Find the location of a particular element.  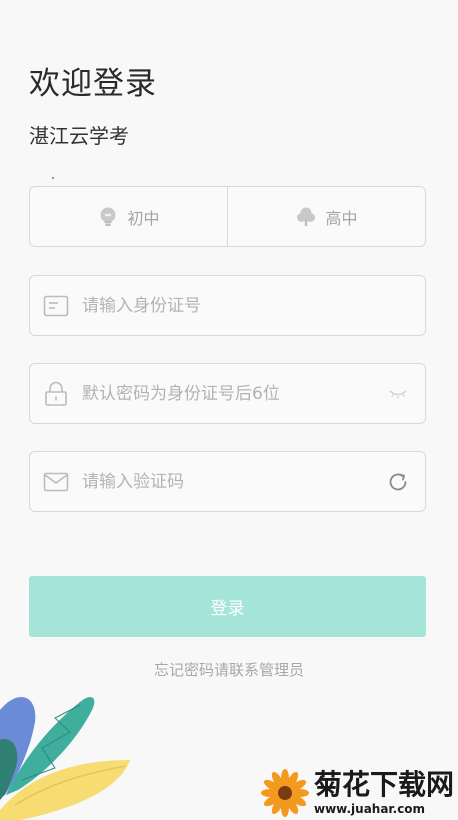

watermark-url: www.juahar.com is located at coordinates (369, 809).